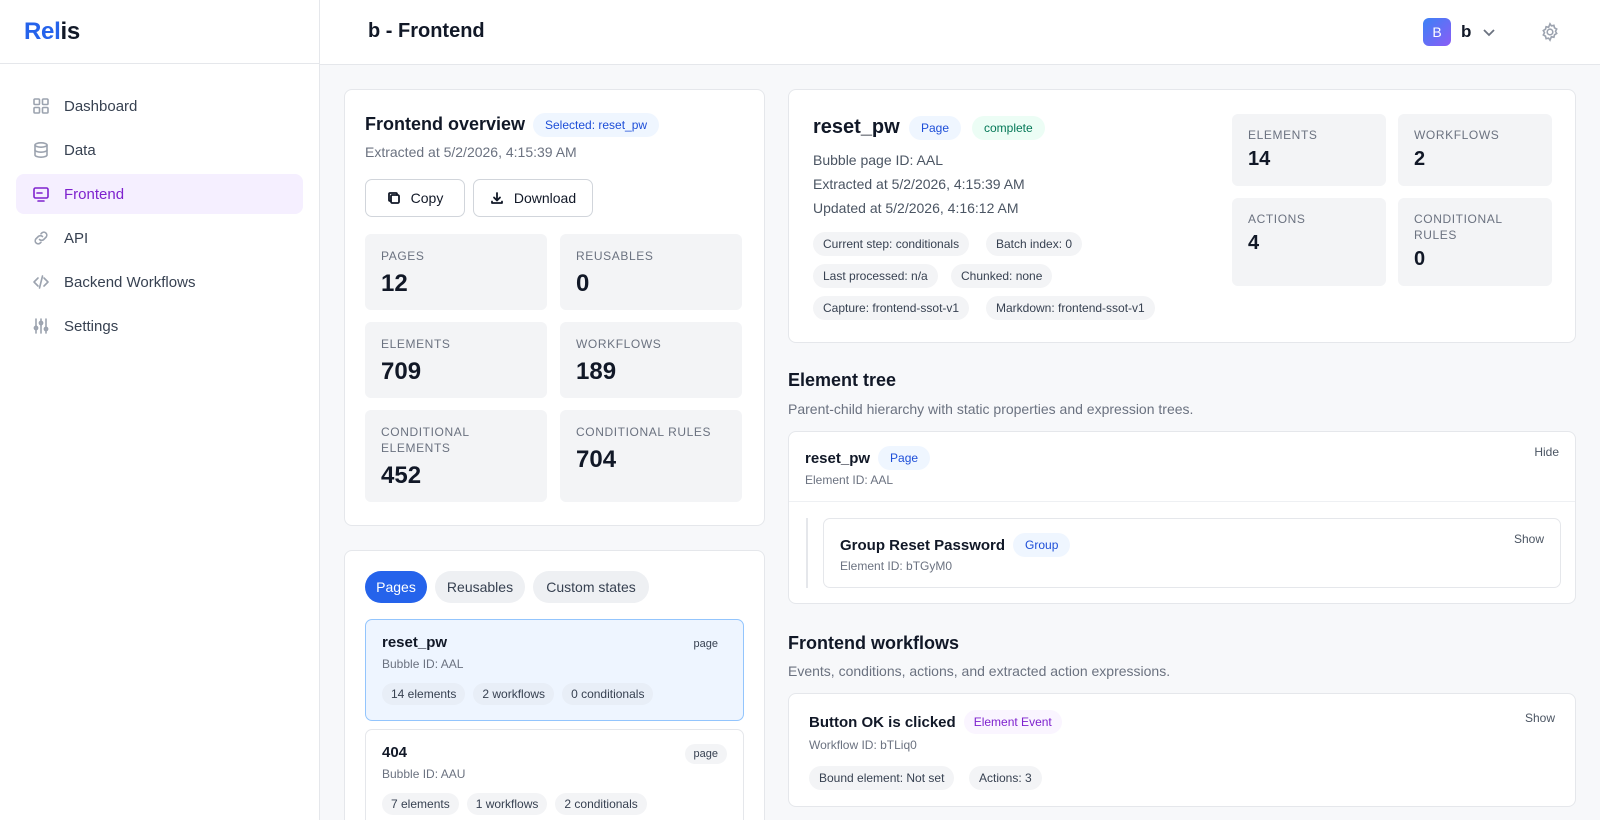  What do you see at coordinates (394, 283) in the screenshot?
I see `stat-value: 12` at bounding box center [394, 283].